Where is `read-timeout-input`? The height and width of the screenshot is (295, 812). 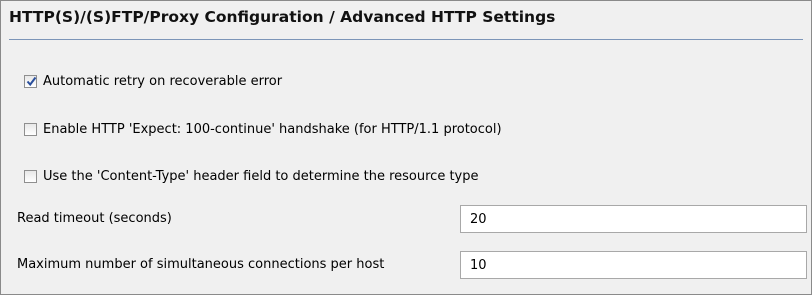 read-timeout-input is located at coordinates (633, 219).